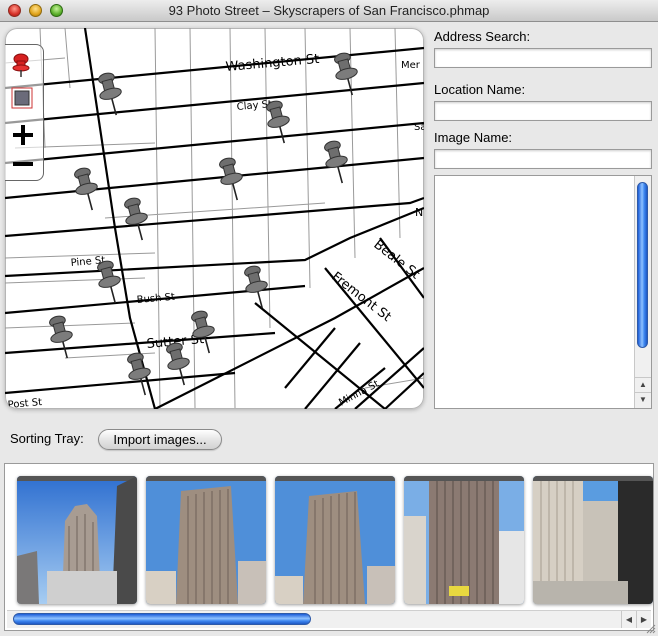  Describe the element at coordinates (650, 628) in the screenshot. I see `resize-grip-icon` at that location.